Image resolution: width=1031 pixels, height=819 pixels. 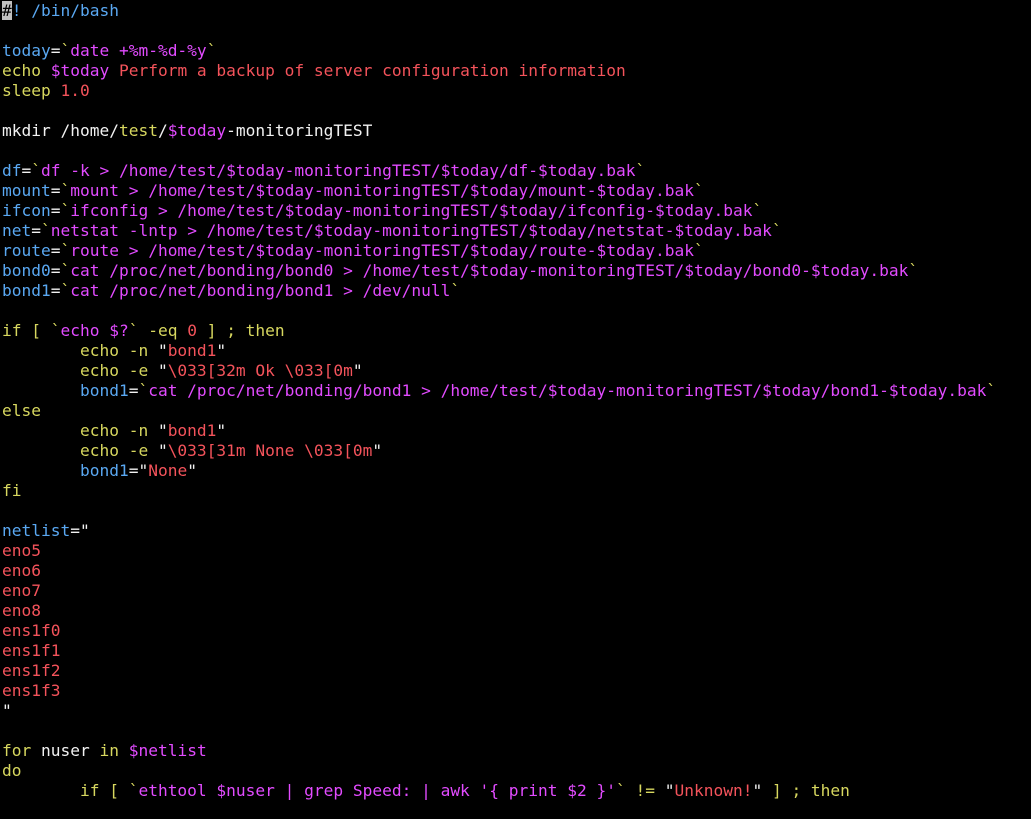 What do you see at coordinates (21, 610) in the screenshot?
I see `code-token: eno8` at bounding box center [21, 610].